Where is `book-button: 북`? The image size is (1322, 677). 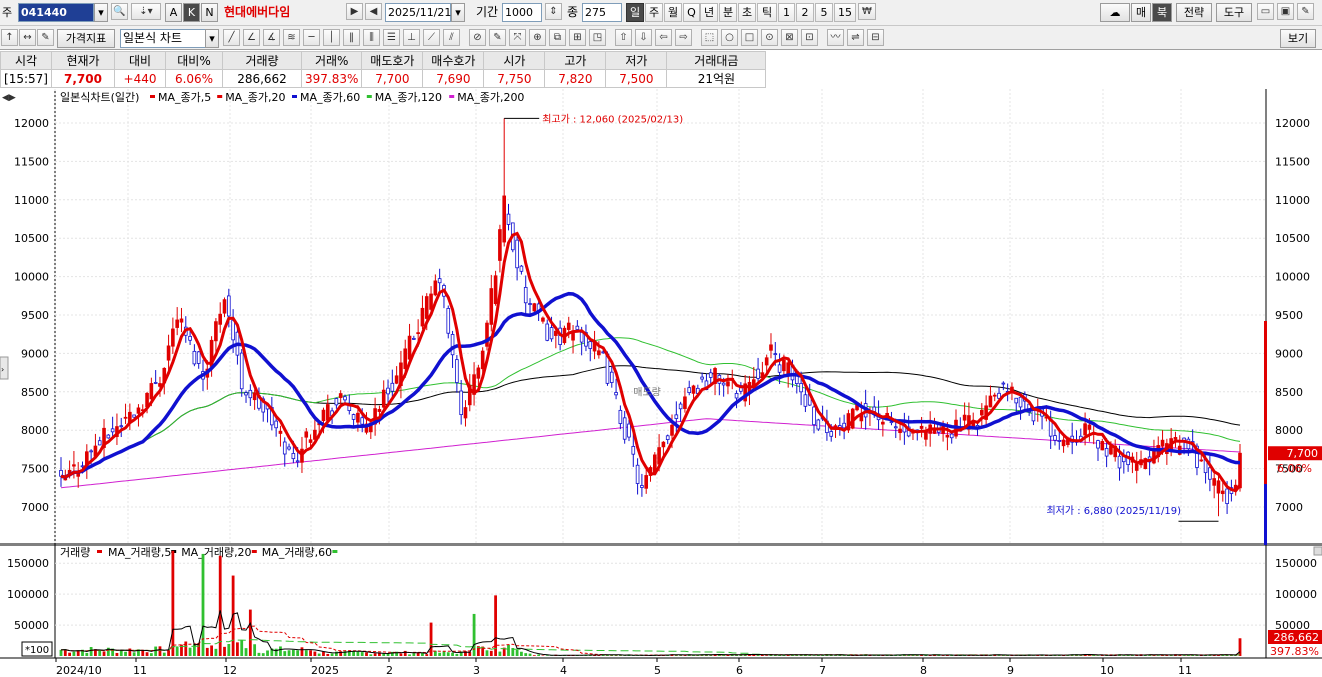
book-button: 북 is located at coordinates (1162, 12).